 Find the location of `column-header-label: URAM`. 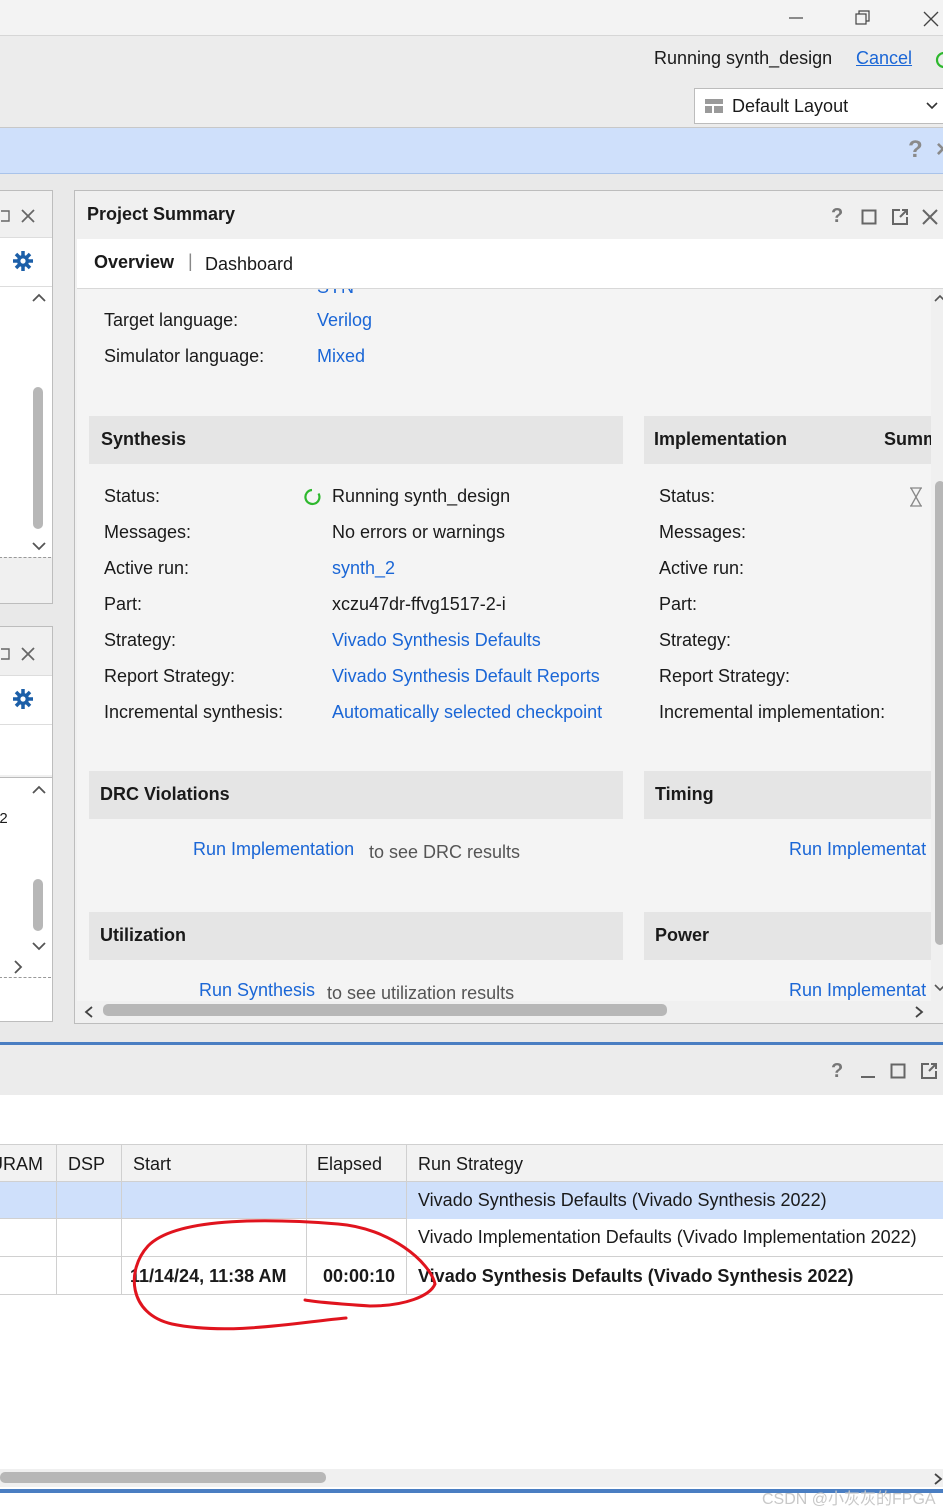

column-header-label: URAM is located at coordinates (21, 1164).